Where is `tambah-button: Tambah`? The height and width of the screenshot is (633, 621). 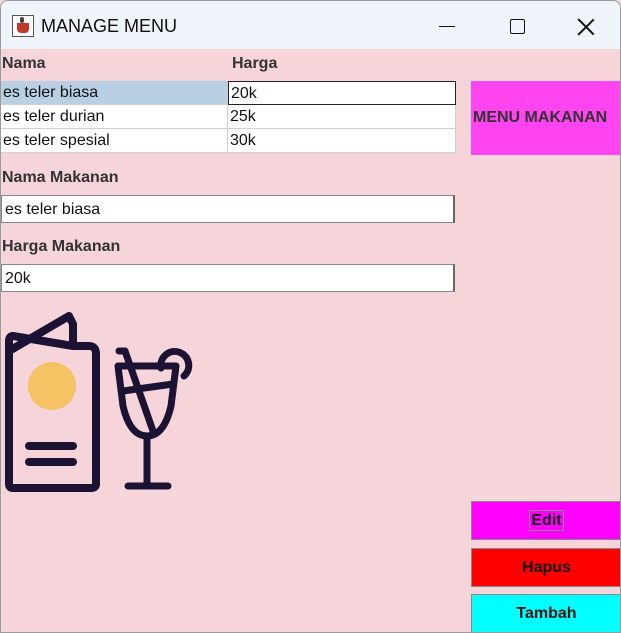
tambah-button: Tambah is located at coordinates (545, 613).